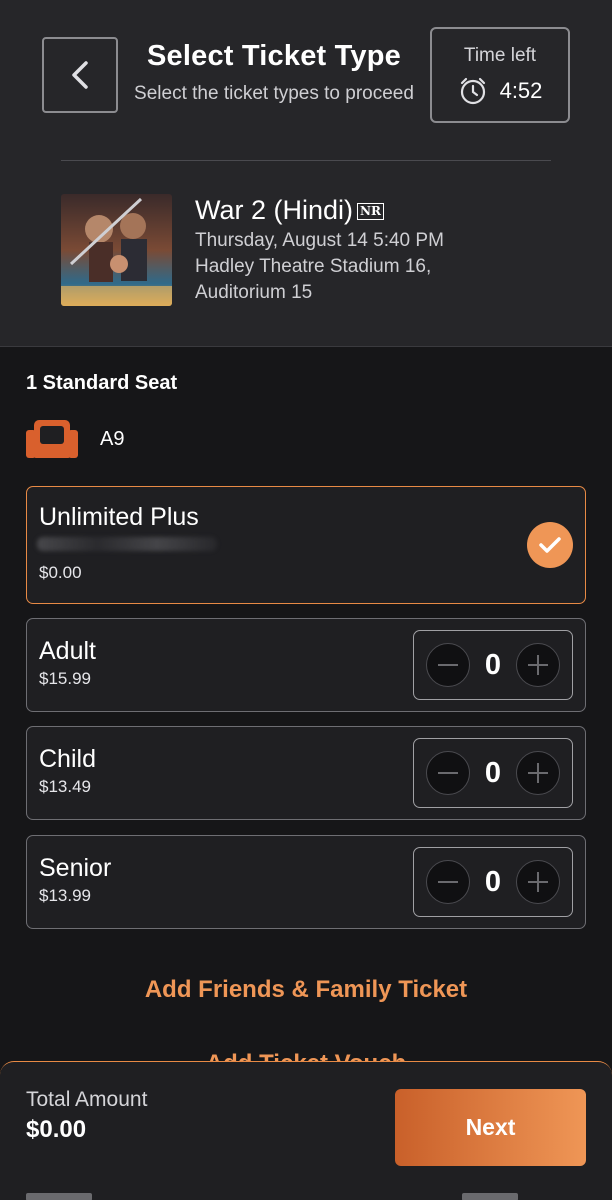  What do you see at coordinates (274, 93) in the screenshot?
I see `page-subtitle: Select the ticket types to proceed` at bounding box center [274, 93].